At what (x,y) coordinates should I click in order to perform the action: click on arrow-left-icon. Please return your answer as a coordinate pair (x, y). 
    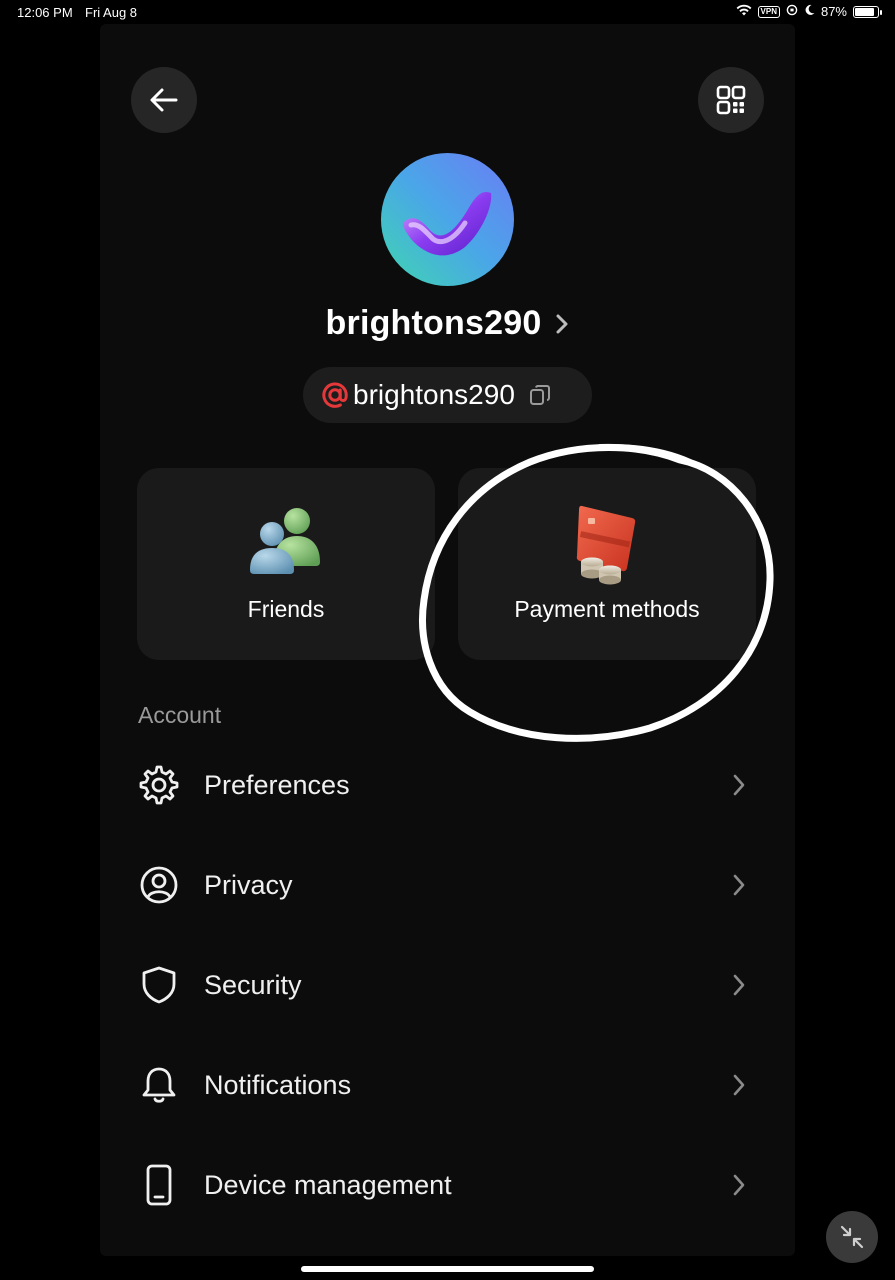
    Looking at the image, I should click on (164, 100).